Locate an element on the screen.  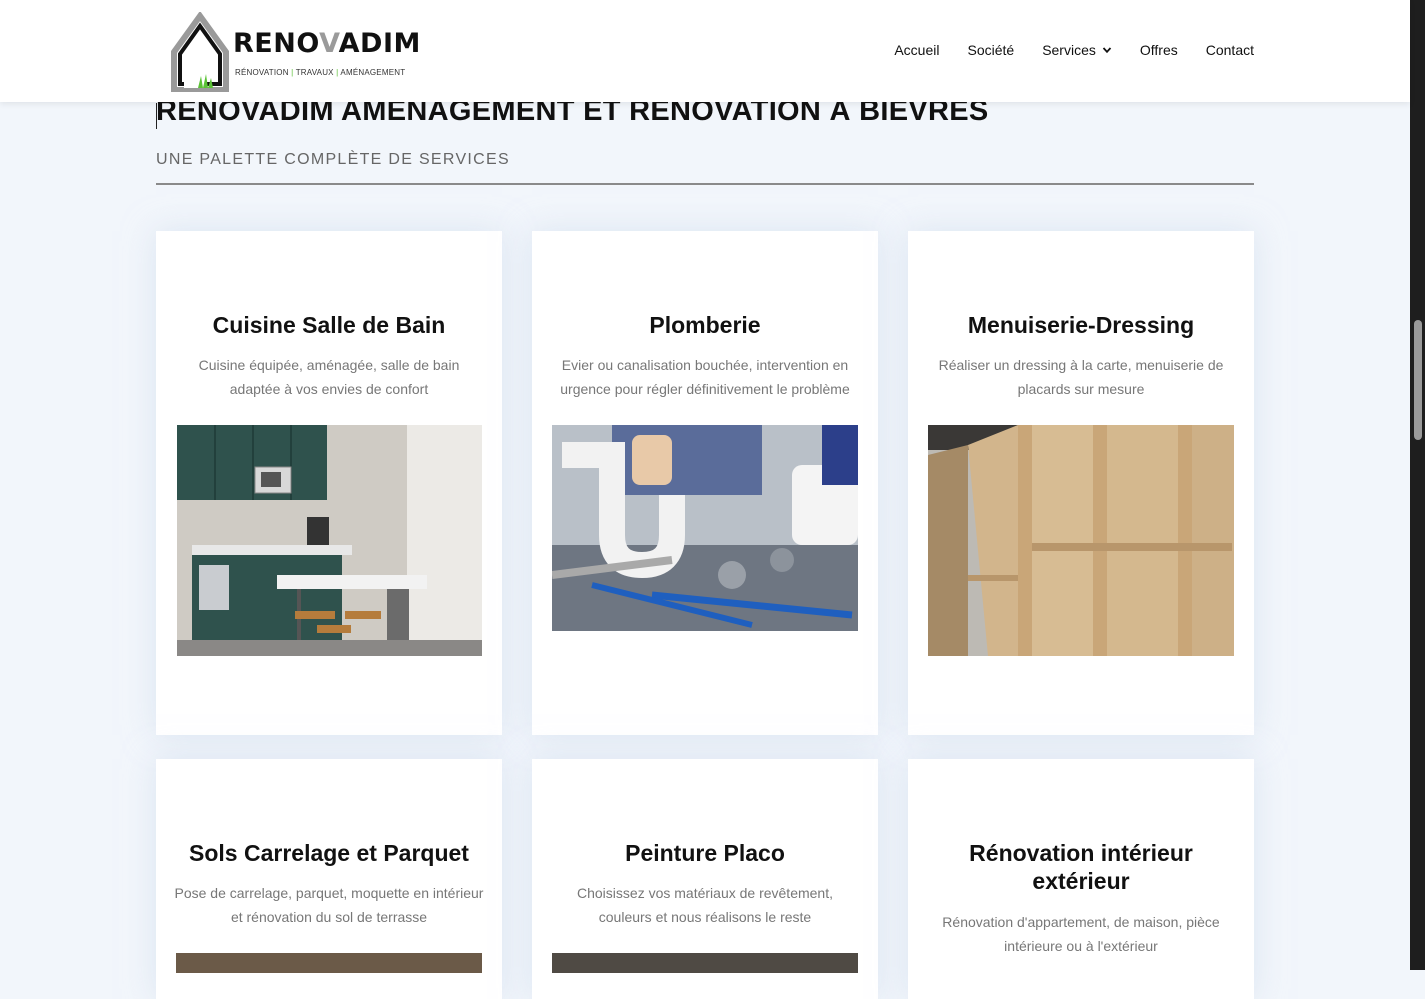
card-title: Plomberie is located at coordinates (705, 325).